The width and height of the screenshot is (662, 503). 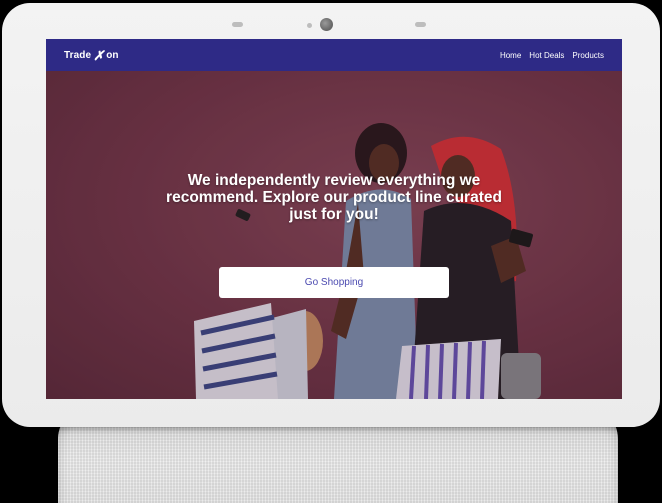 I want to click on go-shopping-button: Go Shopping, so click(x=334, y=282).